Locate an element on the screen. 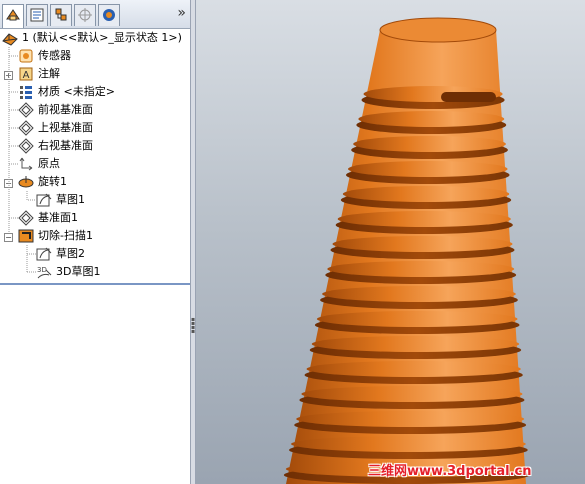 Image resolution: width=585 pixels, height=484 pixels. tree-item-label: 注解 is located at coordinates (49, 73).